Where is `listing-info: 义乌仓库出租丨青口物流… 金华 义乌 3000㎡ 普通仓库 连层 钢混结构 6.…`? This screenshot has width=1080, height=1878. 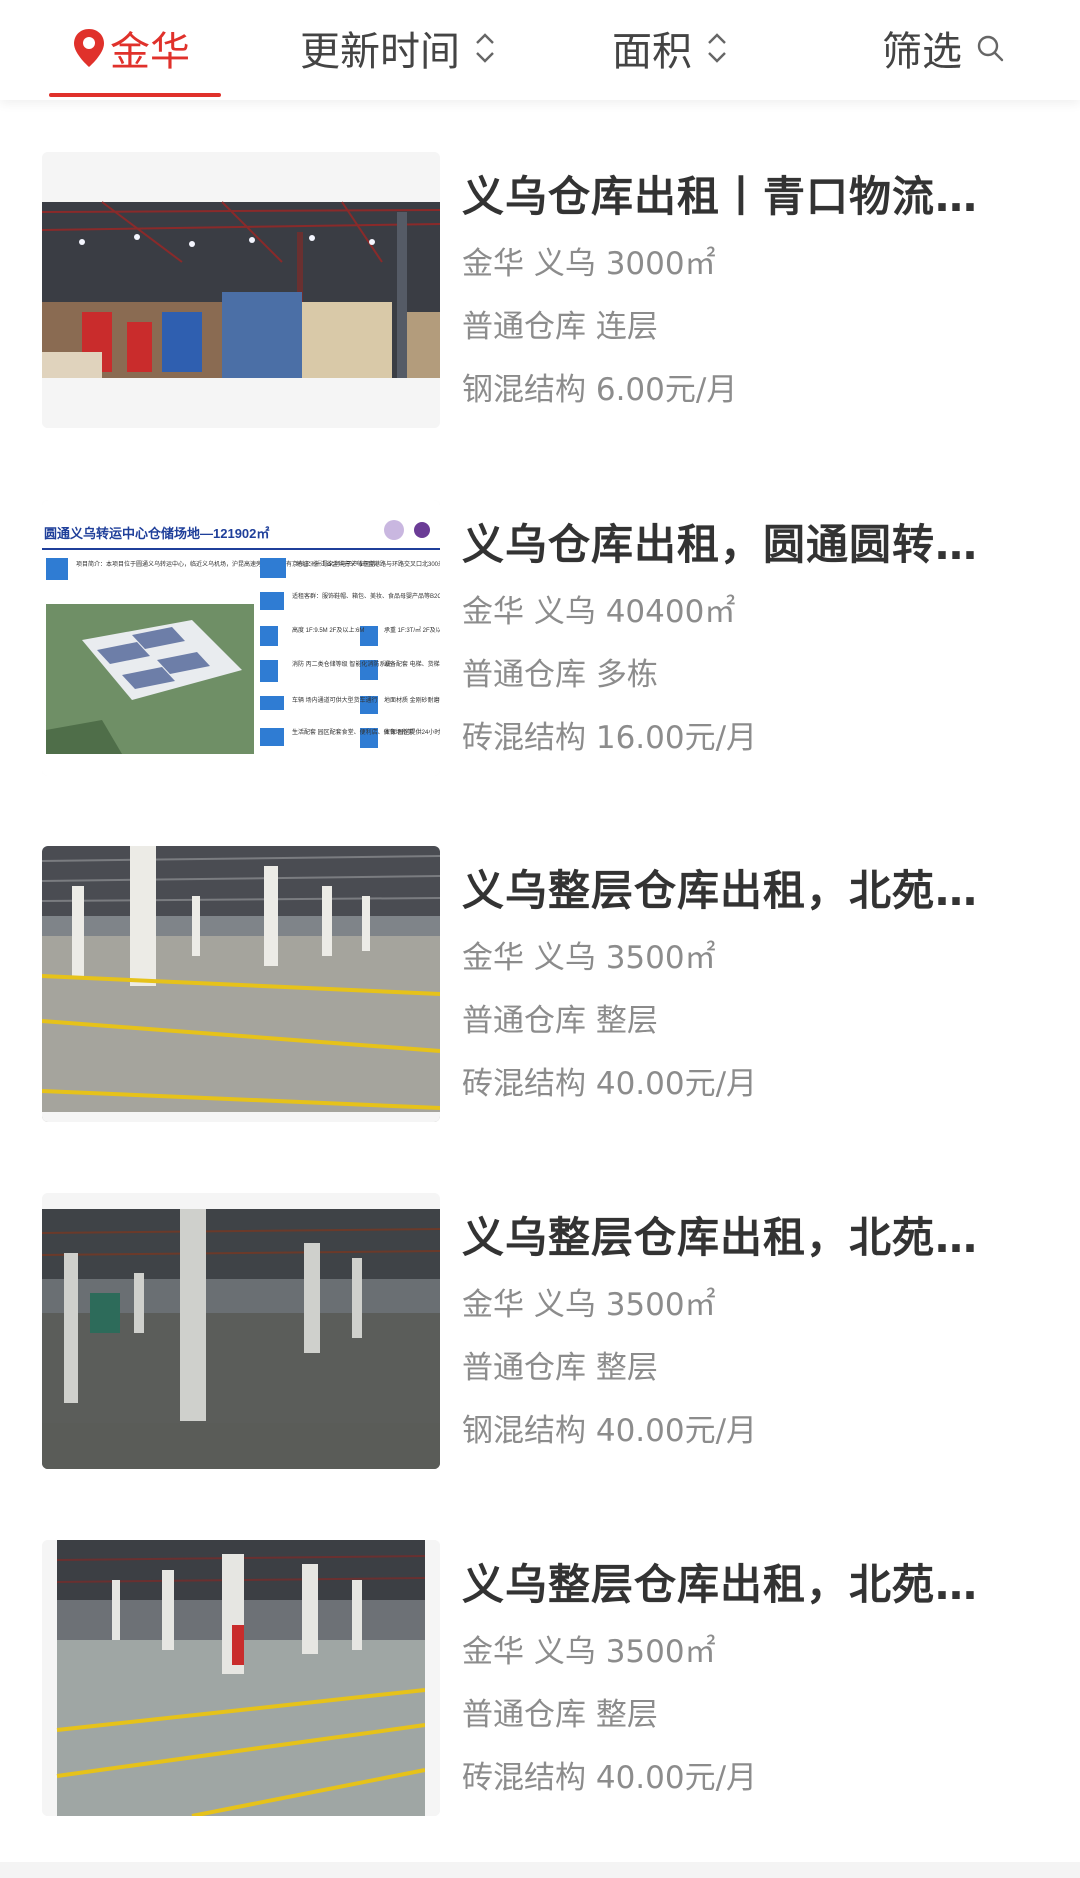
listing-info: 义乌仓库出租丨青口物流… 金华 义乌 3000㎡ 普通仓库 连层 钢混结构 6.… is located at coordinates (737, 290).